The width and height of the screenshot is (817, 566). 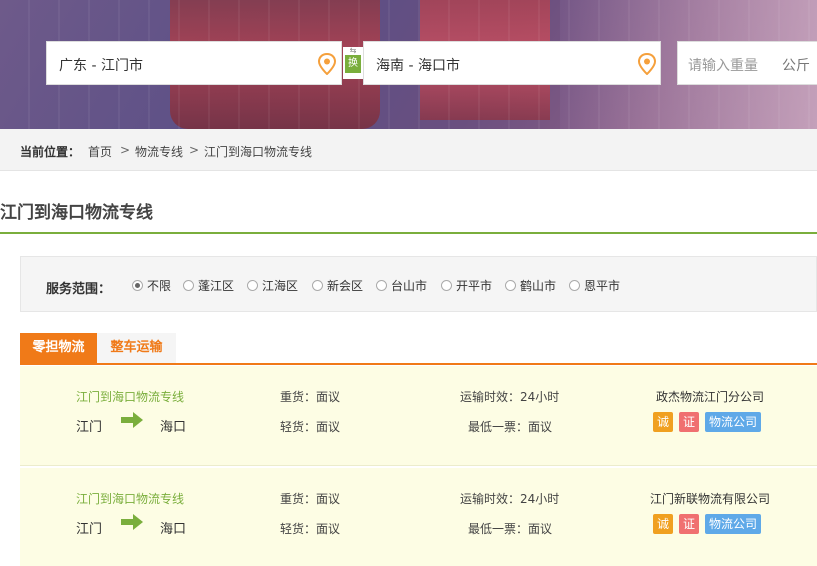 What do you see at coordinates (730, 498) in the screenshot?
I see `company-name-link: 江门新联物流有限公司` at bounding box center [730, 498].